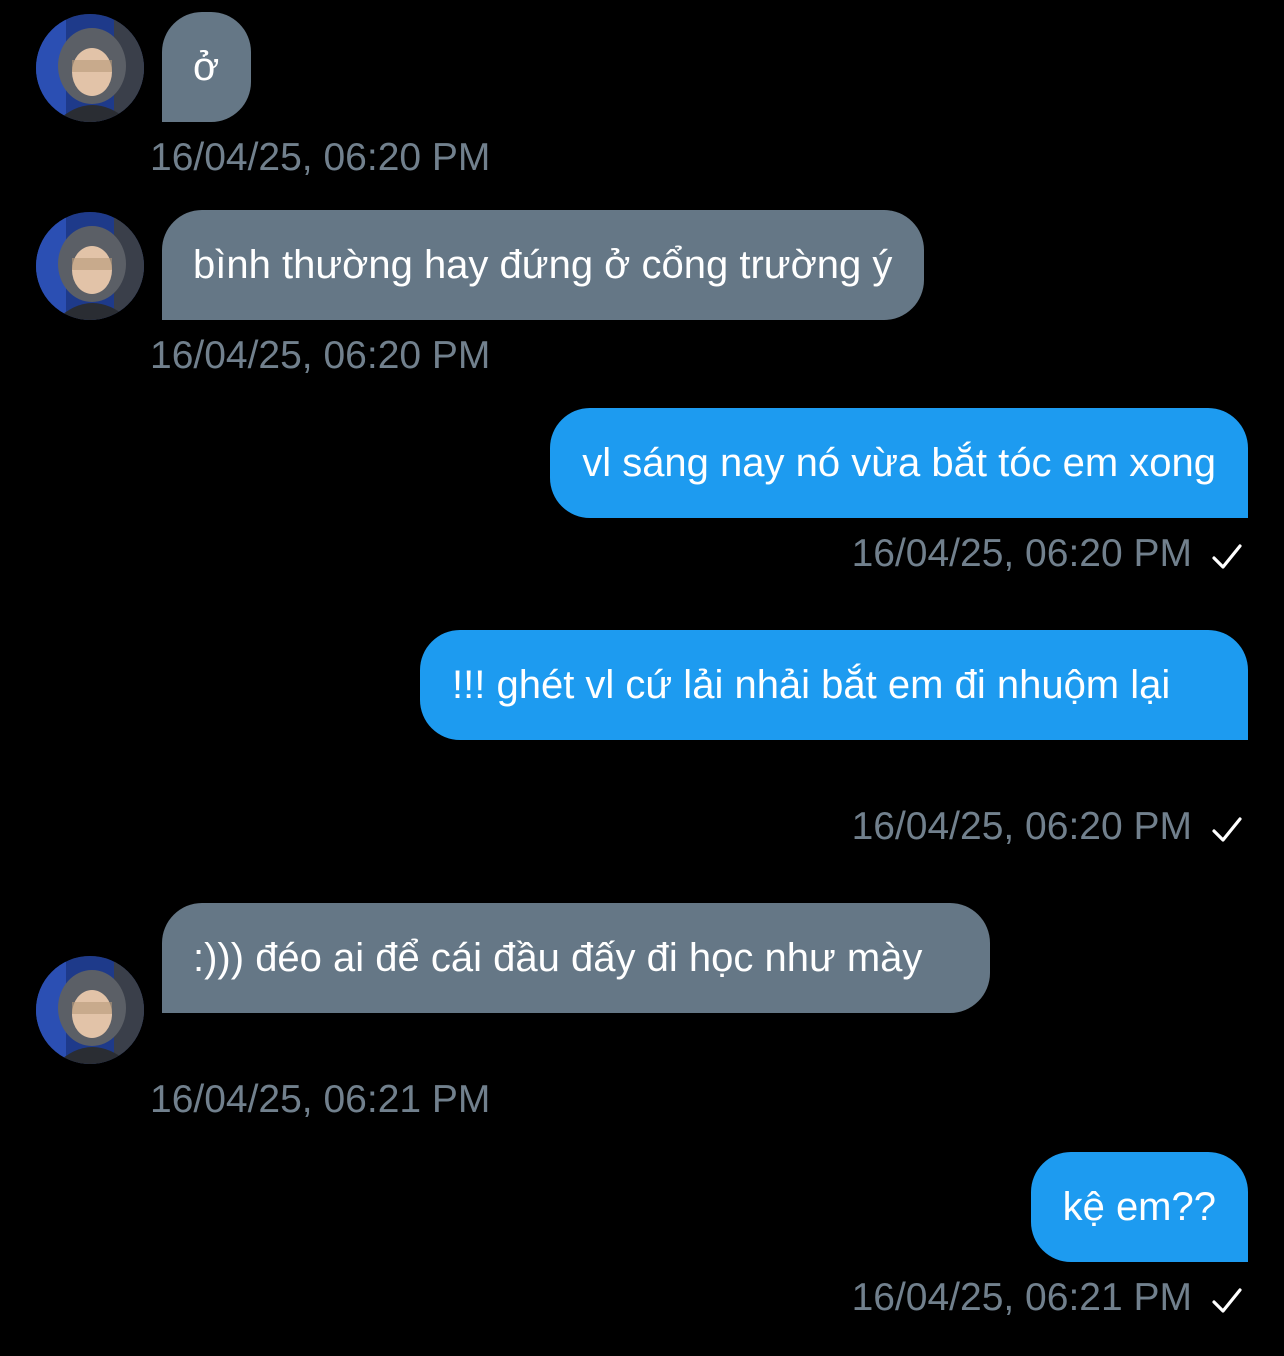  I want to click on message-bubble: vl sáng nay nó vừa bắt tóc em xong, so click(899, 463).